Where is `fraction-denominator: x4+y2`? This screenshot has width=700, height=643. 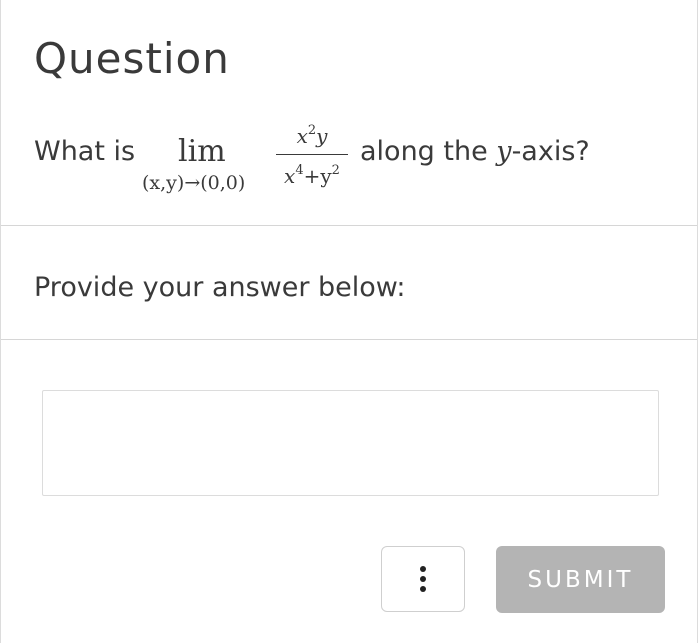
fraction-denominator: x4+y2 is located at coordinates (312, 175).